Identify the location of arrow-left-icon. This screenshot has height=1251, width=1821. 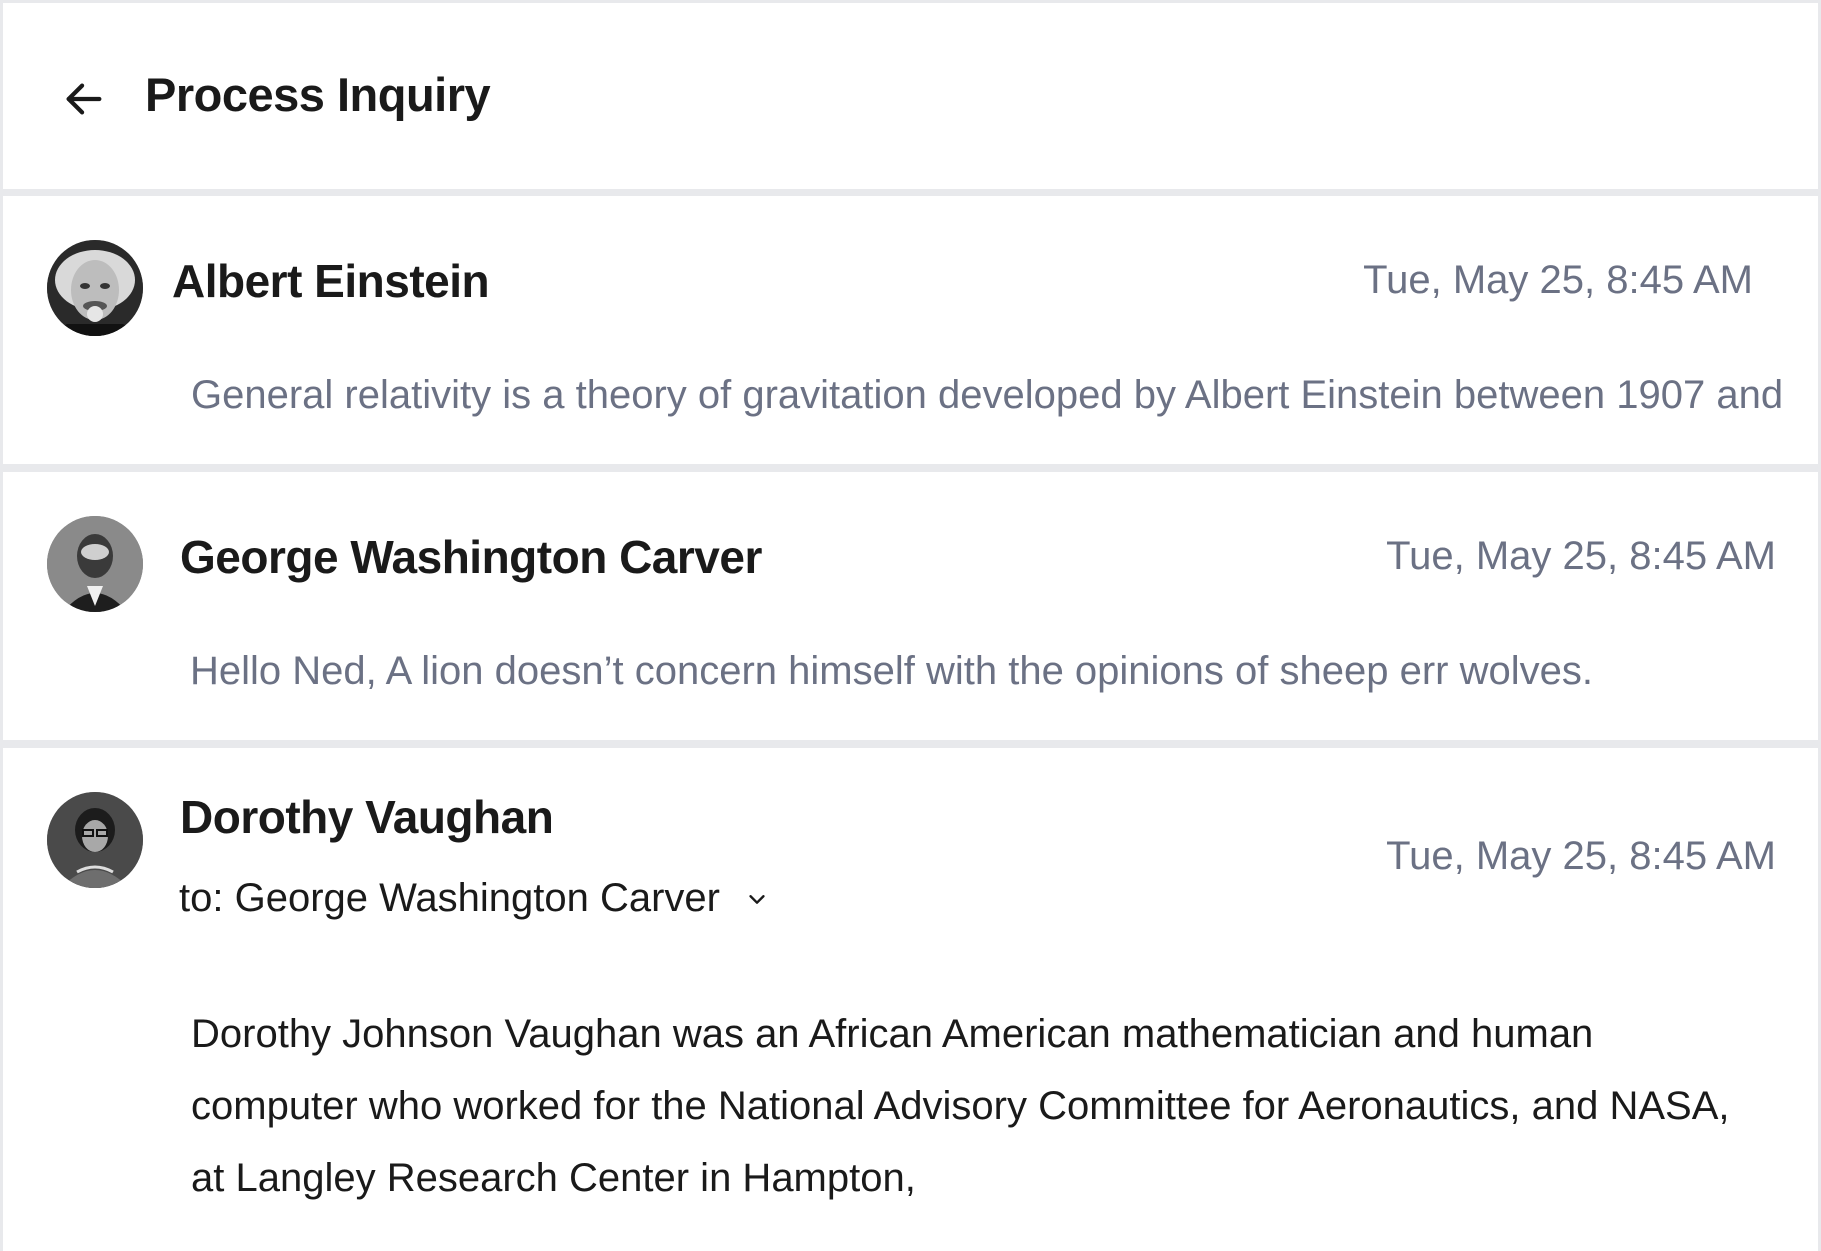
(84, 99).